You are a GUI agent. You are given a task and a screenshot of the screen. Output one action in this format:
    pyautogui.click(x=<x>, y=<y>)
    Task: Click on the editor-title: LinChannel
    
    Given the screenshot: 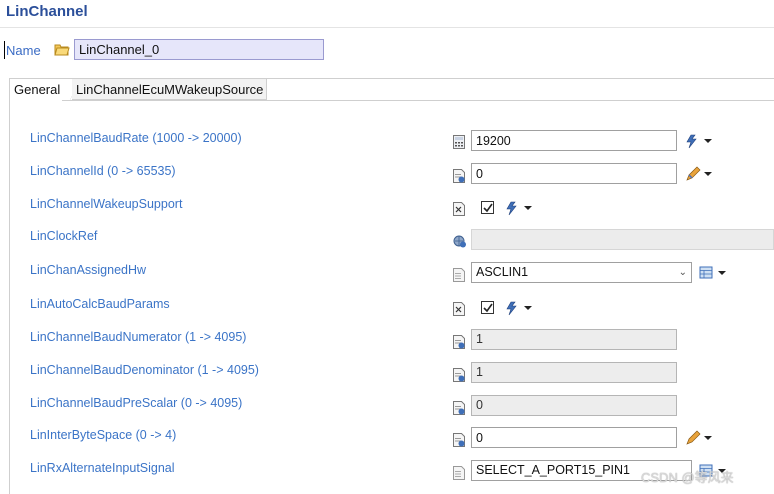 What is the action you would take?
    pyautogui.click(x=47, y=11)
    